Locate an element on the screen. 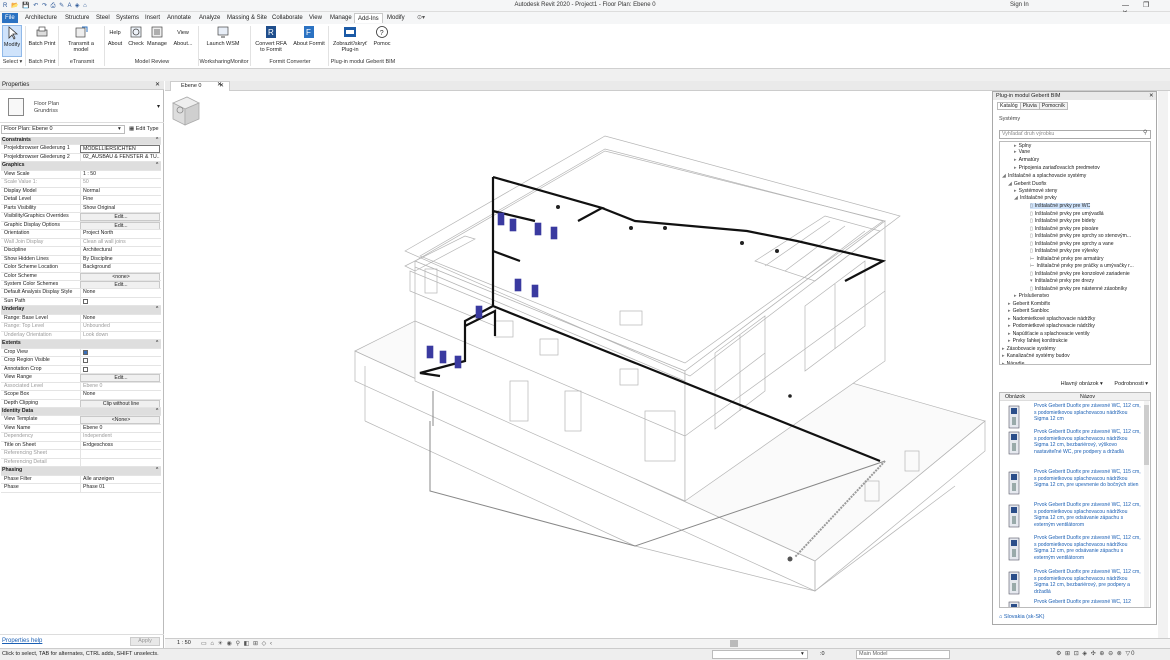 Image resolution: width=1170 pixels, height=660 pixels. property-value: Look down is located at coordinates (120, 335).